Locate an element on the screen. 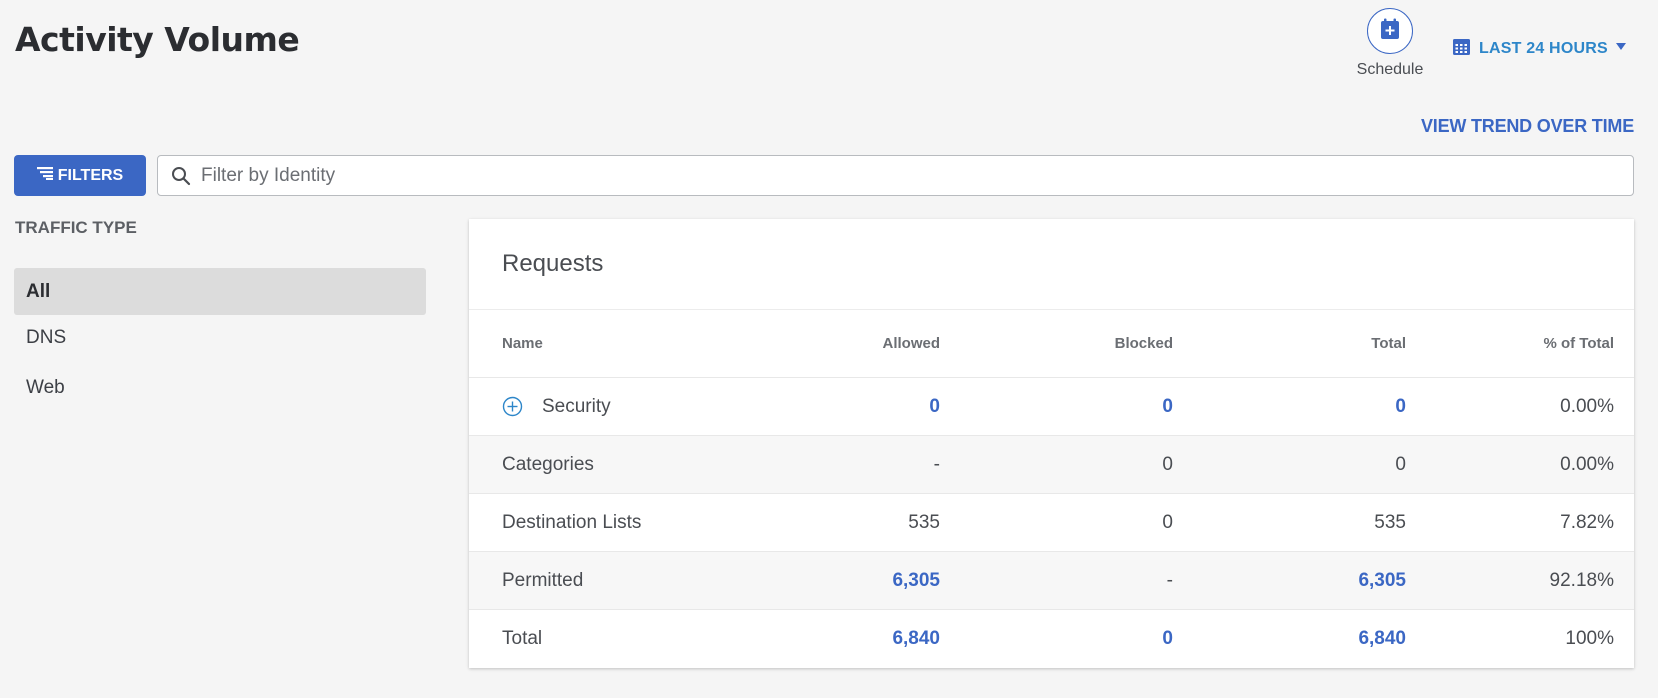  search-box is located at coordinates (895, 175).